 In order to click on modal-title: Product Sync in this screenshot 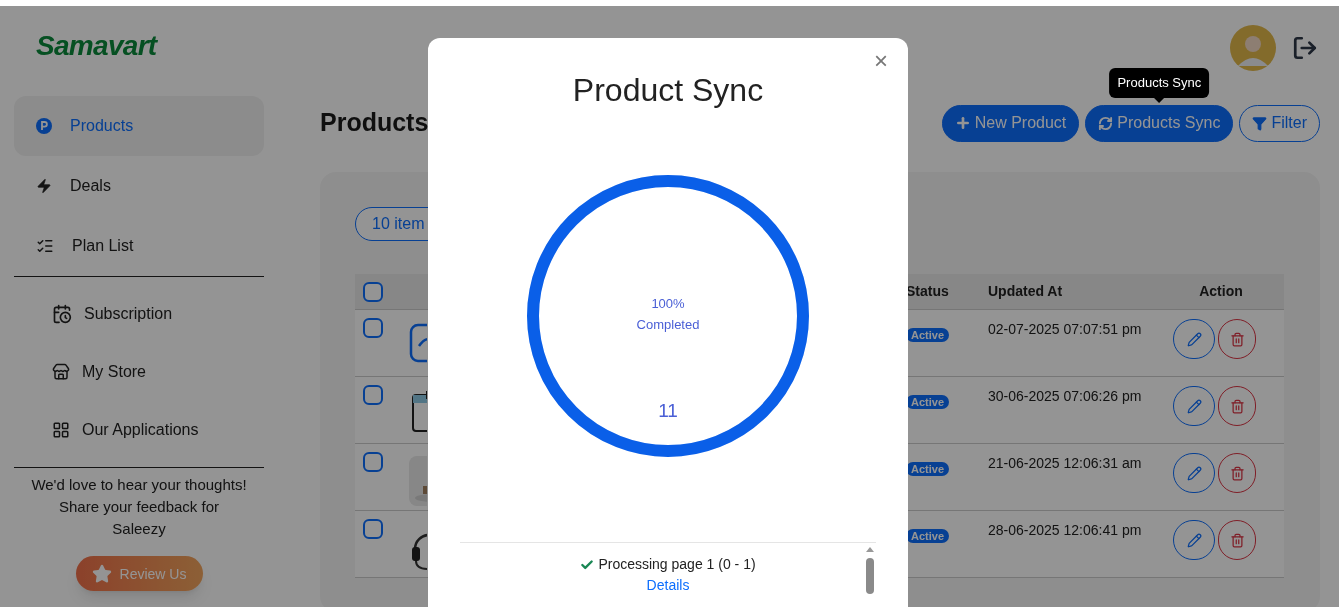, I will do `click(668, 90)`.